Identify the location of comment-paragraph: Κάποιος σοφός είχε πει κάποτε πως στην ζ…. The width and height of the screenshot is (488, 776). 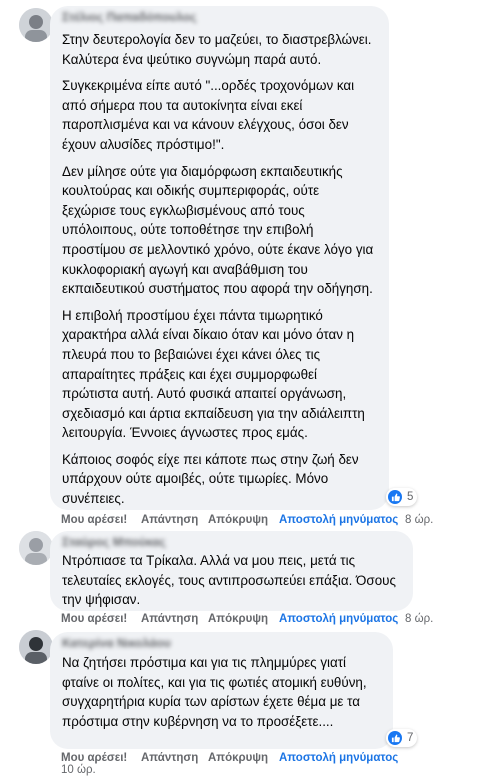
(210, 479).